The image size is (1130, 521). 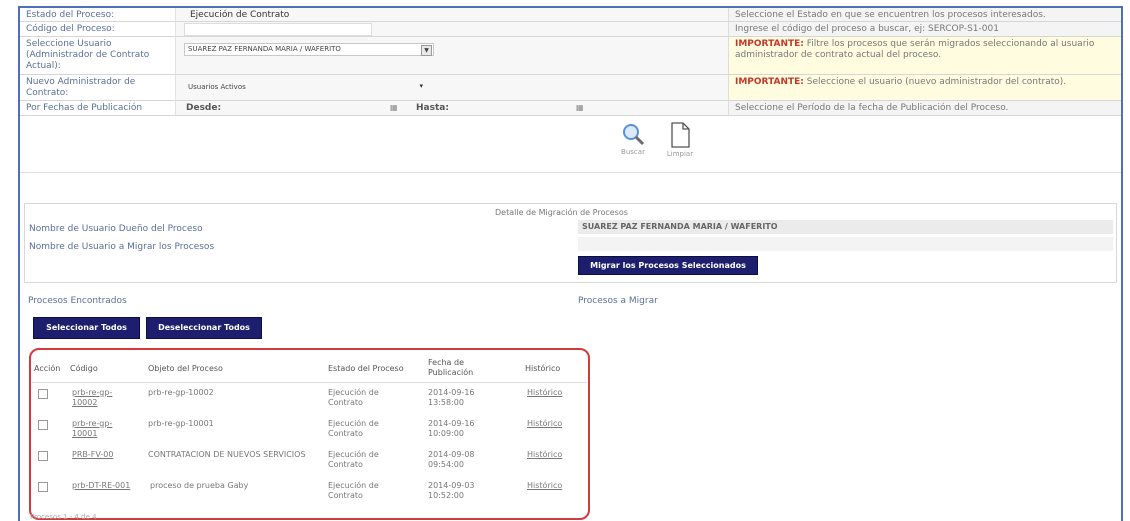 What do you see at coordinates (77, 301) in the screenshot?
I see `procesos-encontrados-label: Procesos Encontrados` at bounding box center [77, 301].